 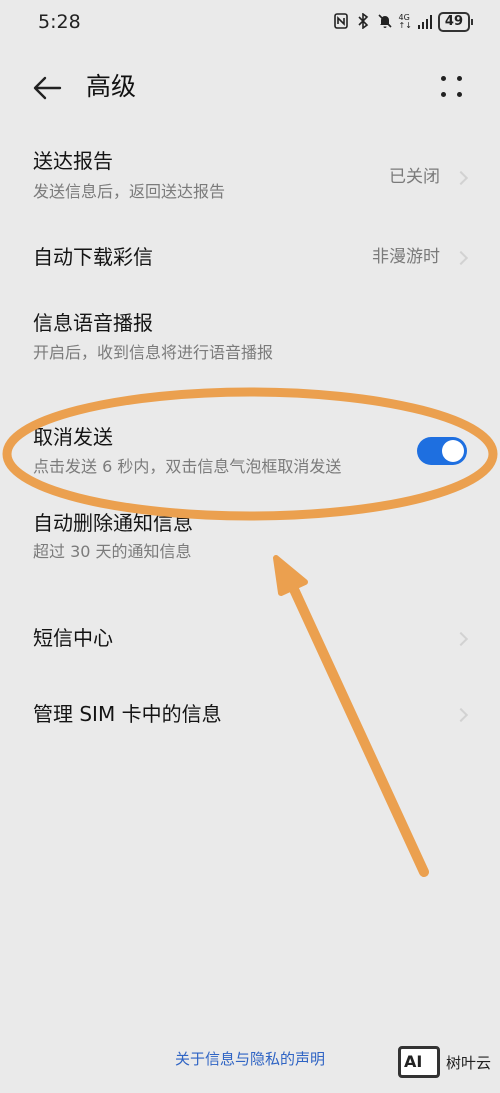 I want to click on setting-auto-download-mms: 自动下载彩信 非漫游时, so click(x=250, y=258).